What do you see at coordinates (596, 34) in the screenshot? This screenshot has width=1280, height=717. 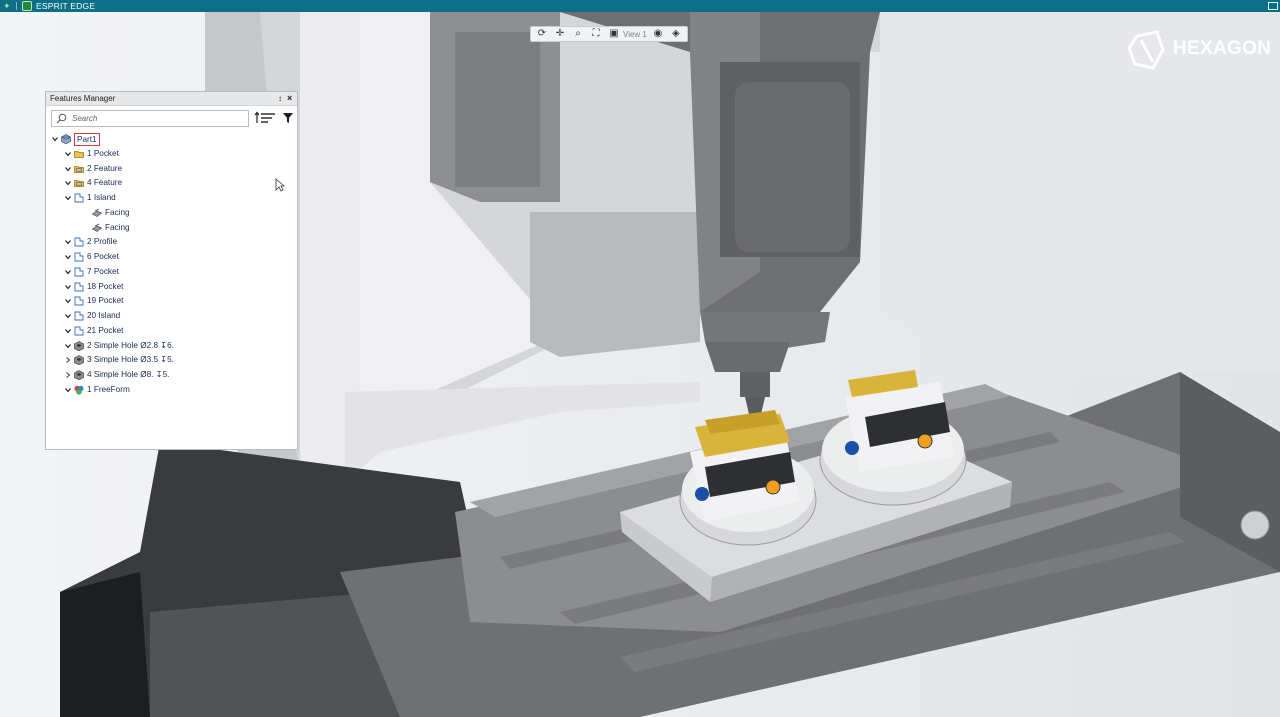 I see `fit-icon: ⛶` at bounding box center [596, 34].